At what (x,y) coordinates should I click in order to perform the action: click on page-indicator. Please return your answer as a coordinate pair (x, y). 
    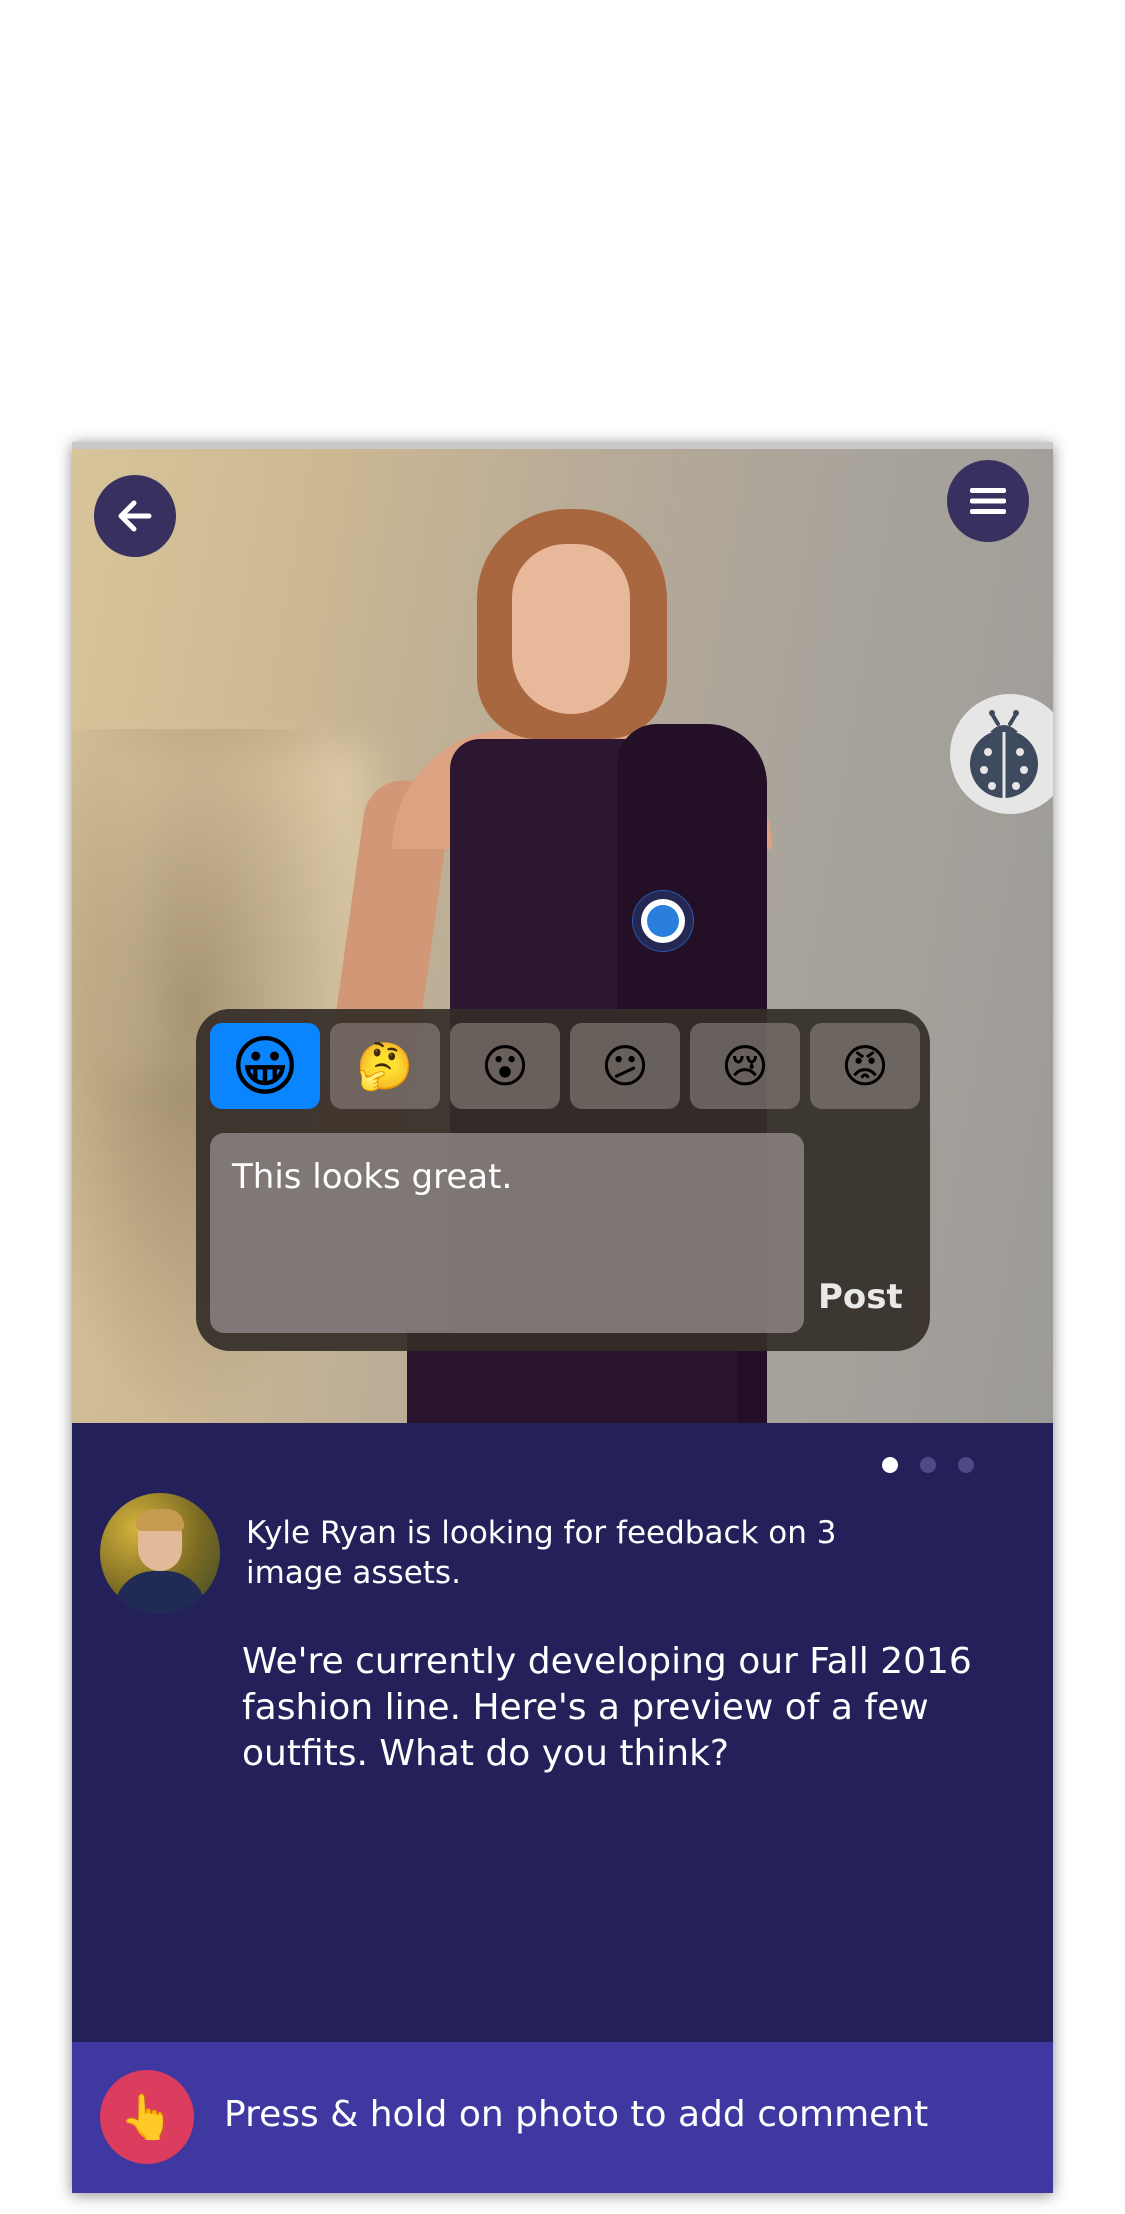
    Looking at the image, I should click on (928, 1465).